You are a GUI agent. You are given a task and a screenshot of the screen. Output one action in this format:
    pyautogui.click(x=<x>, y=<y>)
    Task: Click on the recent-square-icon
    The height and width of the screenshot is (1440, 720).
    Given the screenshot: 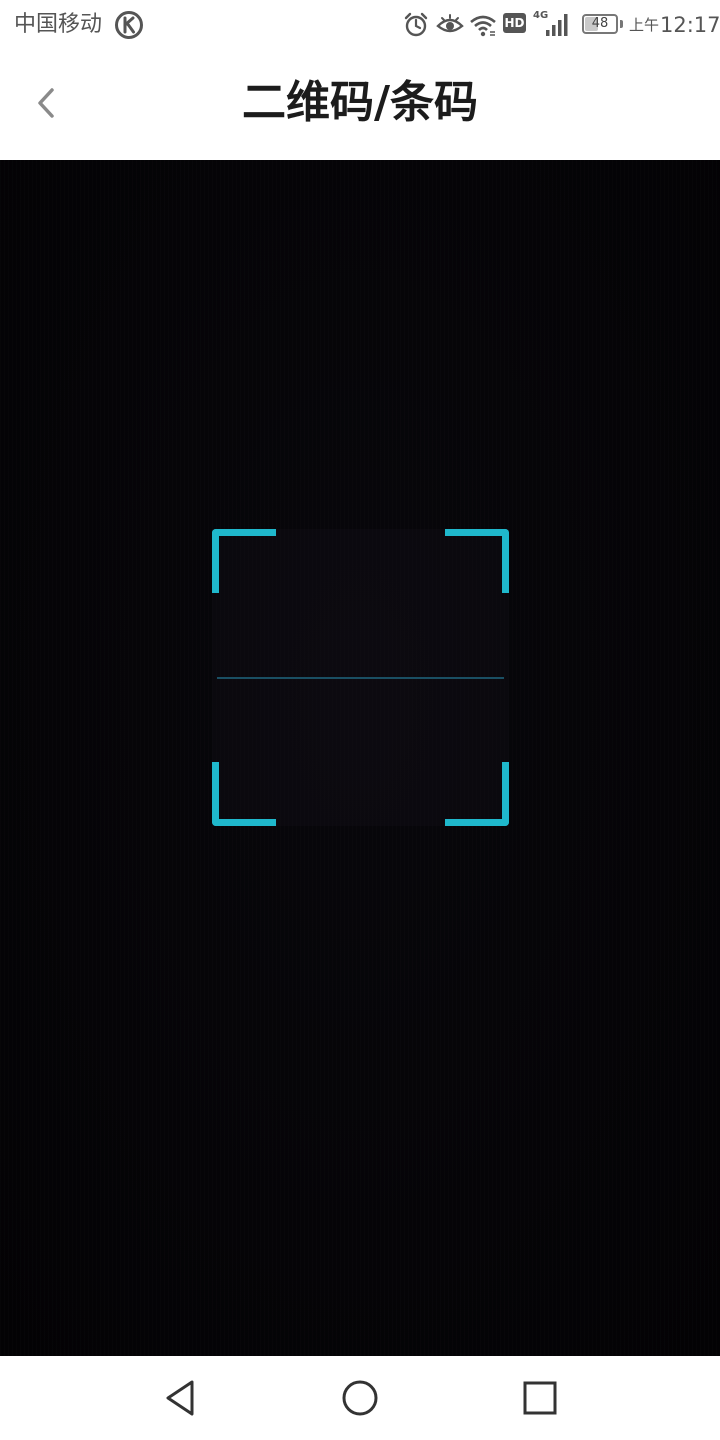 What is the action you would take?
    pyautogui.click(x=540, y=1398)
    